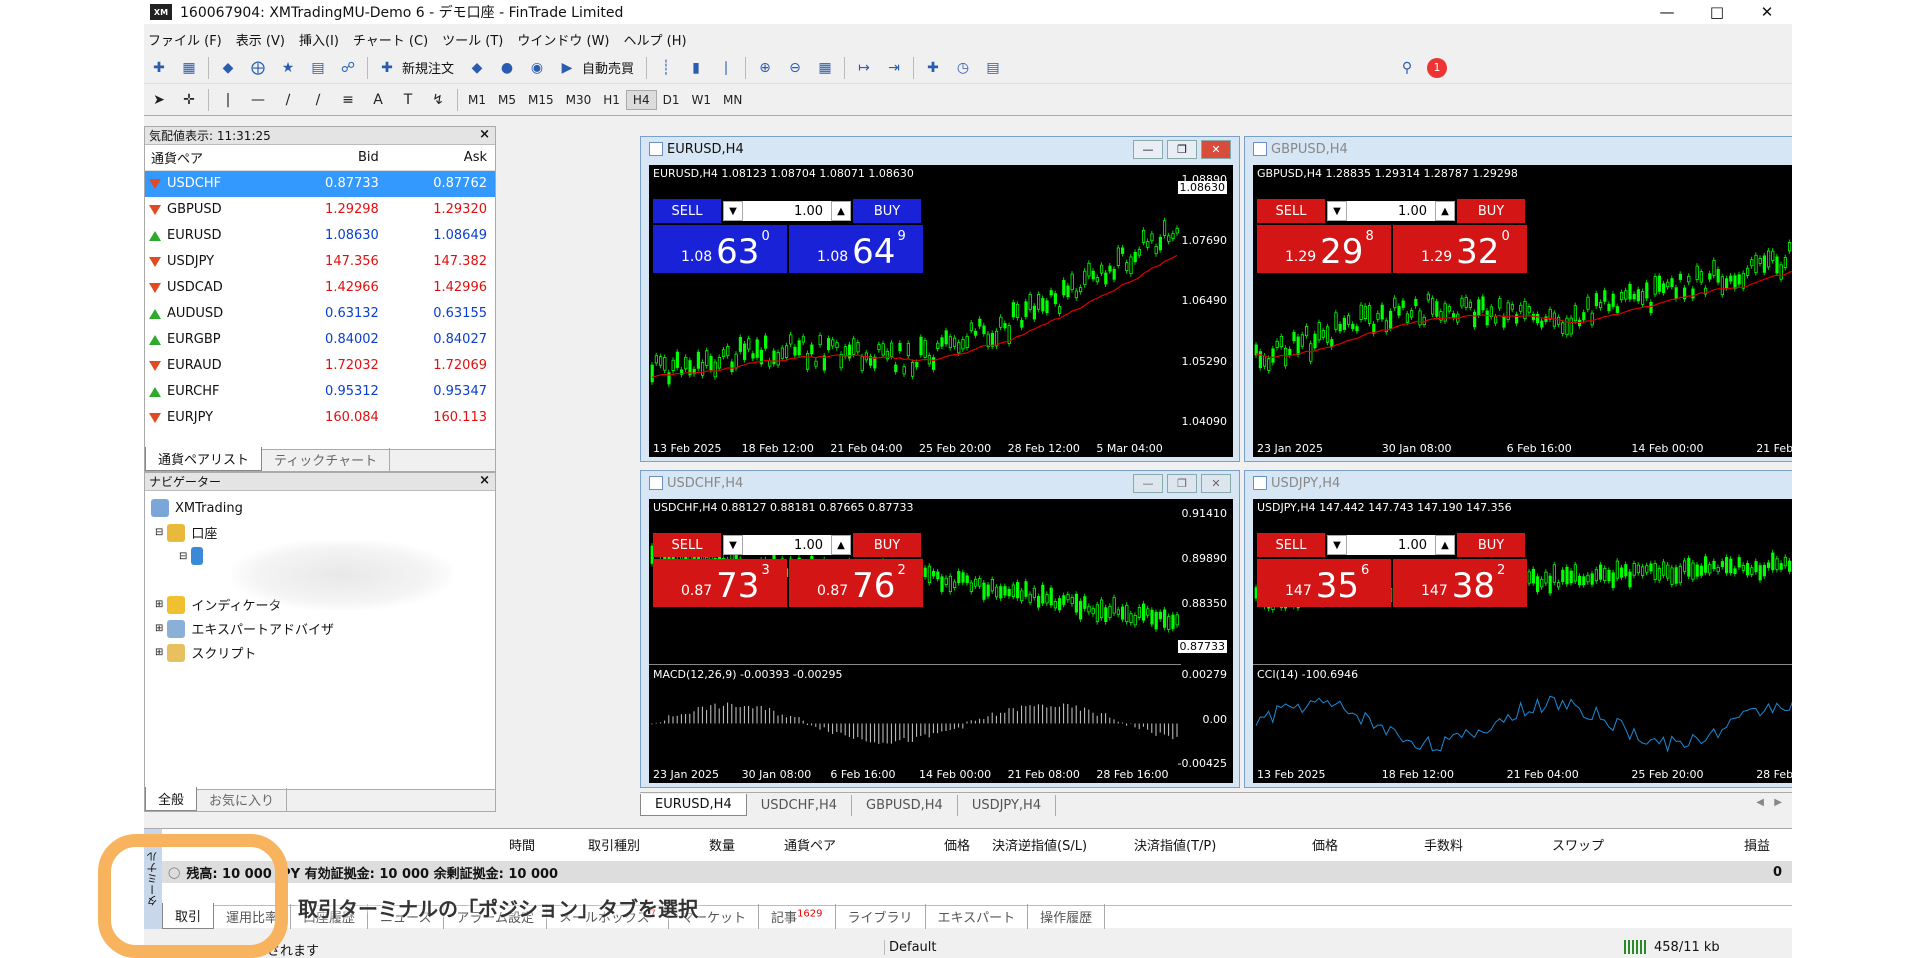 The image size is (1918, 958). Describe the element at coordinates (611, 100) in the screenshot. I see `timeframe-h1: H1` at that location.